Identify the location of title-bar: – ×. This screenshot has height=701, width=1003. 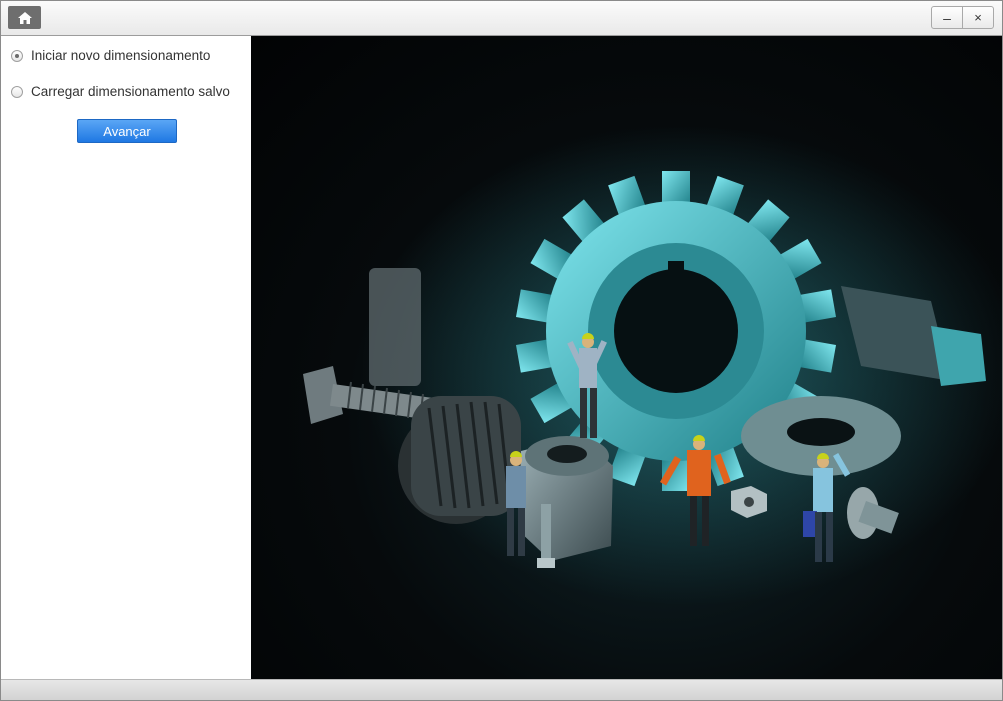
(501, 18).